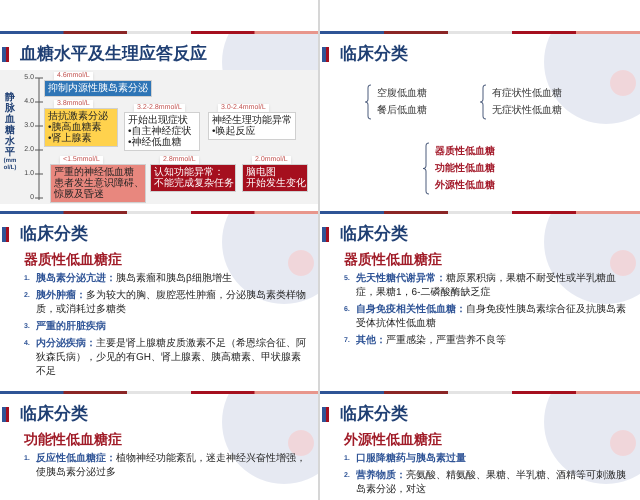 The image size is (640, 500). I want to click on list-item-text: 胰外肿瘤：多为较大的胸、腹腔恶性肿瘤，分泌胰岛素类样物质，或消耗过多糖类, so click(171, 303).